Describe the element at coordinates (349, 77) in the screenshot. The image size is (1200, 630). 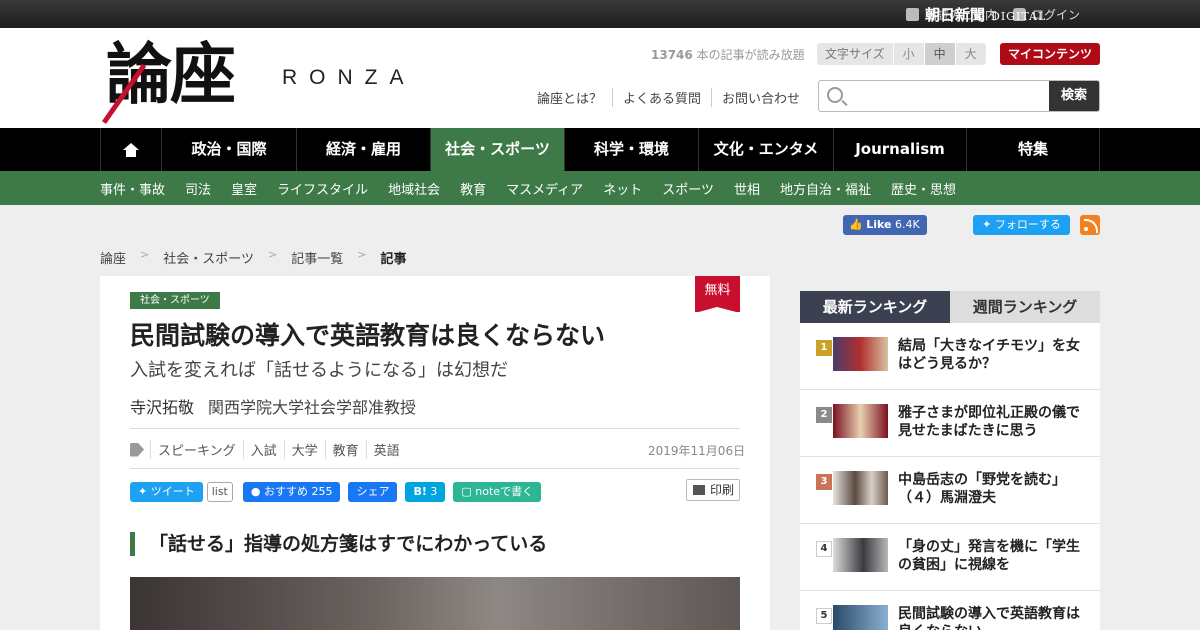
I see `ronza-logo-sub: RONZA` at that location.